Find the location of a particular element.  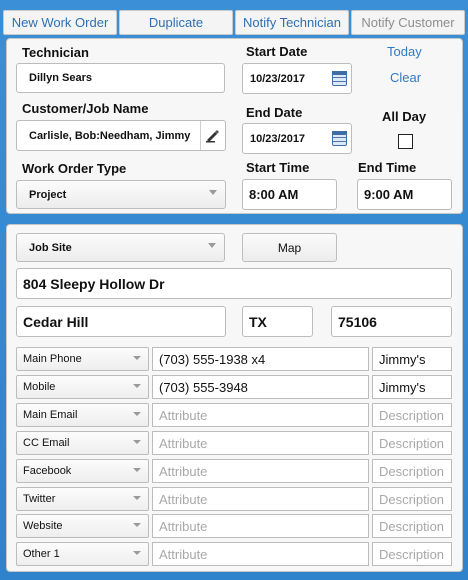

duplicate-button: Duplicate is located at coordinates (176, 22).